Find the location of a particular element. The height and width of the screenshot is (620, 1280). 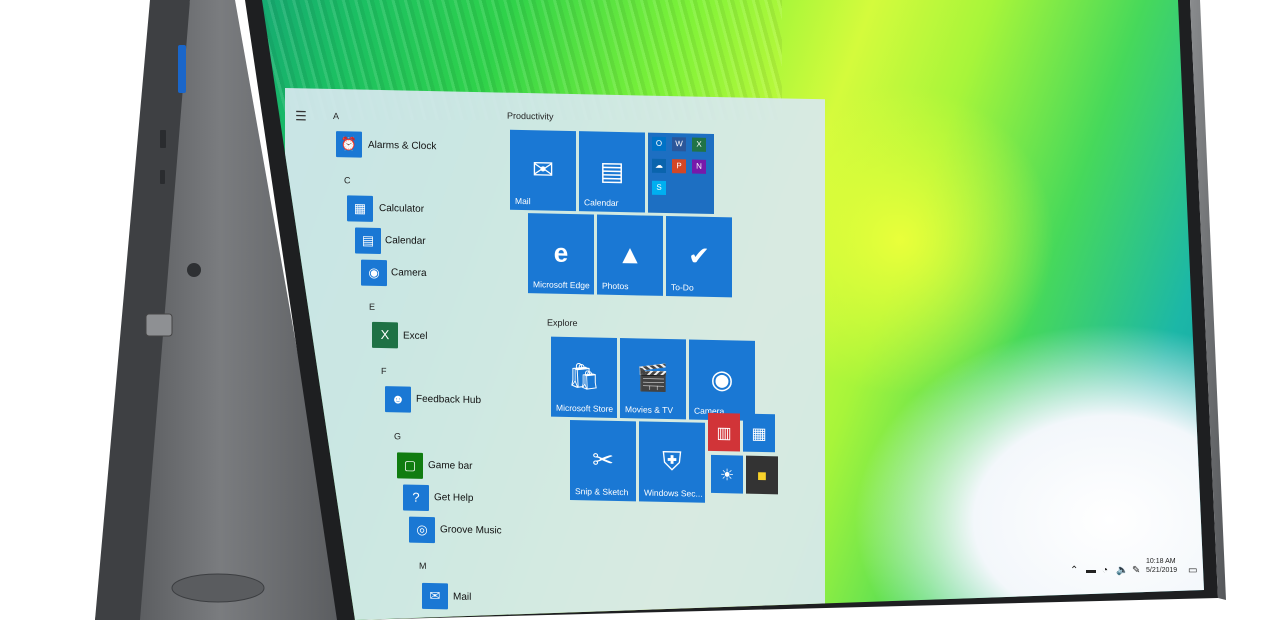

volume-icon: 🔈 is located at coordinates (1122, 570).